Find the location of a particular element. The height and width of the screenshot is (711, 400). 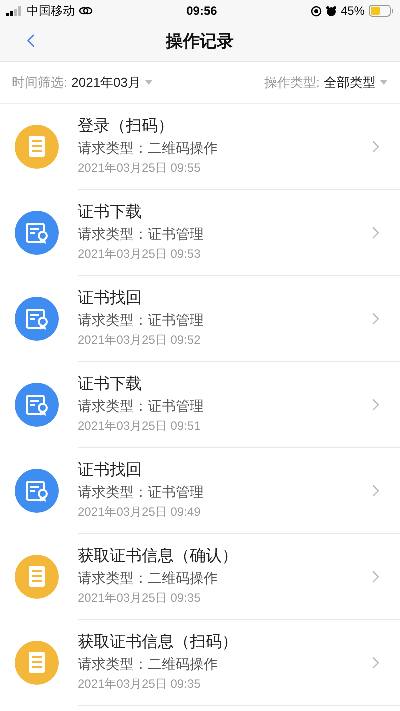

filter-dropdown: 操作类型: 全部类型 is located at coordinates (326, 82).